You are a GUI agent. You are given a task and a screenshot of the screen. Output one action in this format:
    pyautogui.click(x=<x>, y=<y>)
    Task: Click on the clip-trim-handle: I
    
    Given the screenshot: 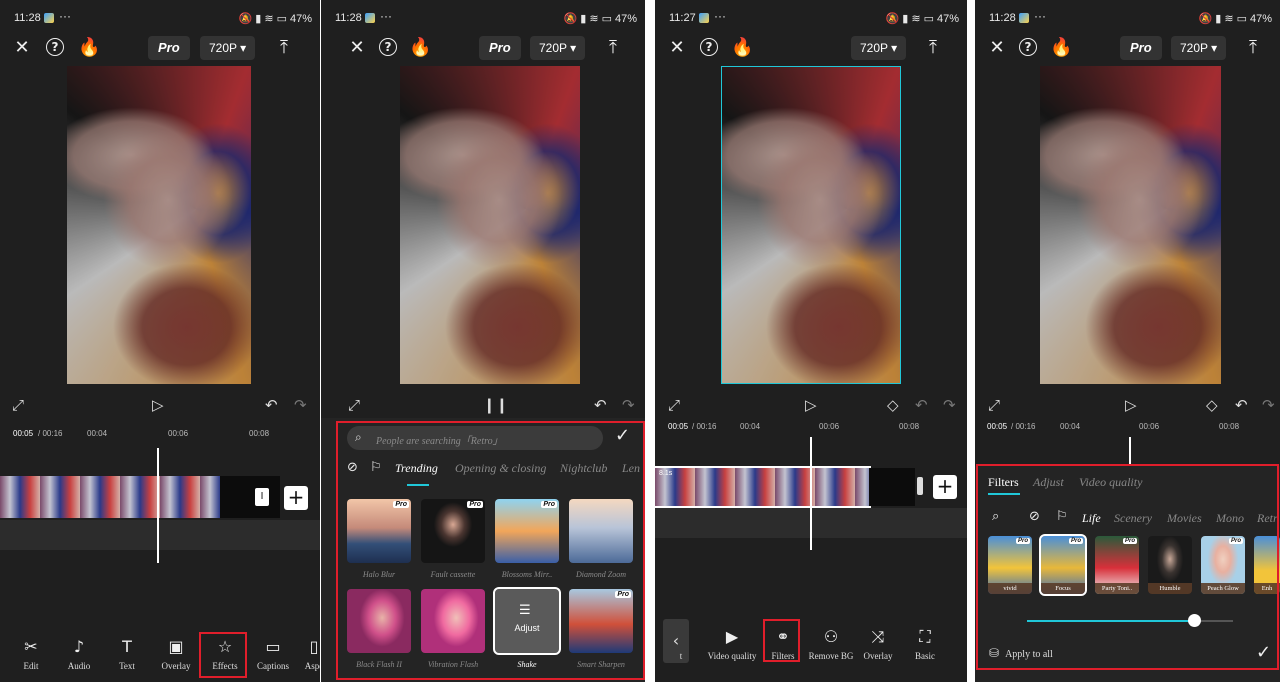 What is the action you would take?
    pyautogui.click(x=262, y=497)
    